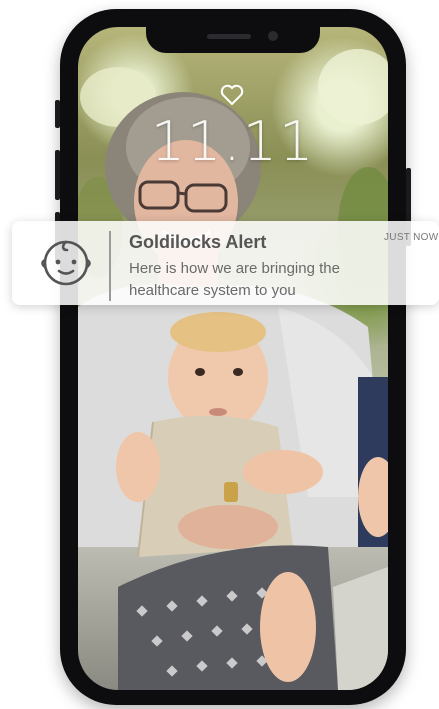  What do you see at coordinates (229, 36) in the screenshot?
I see `earpiece-speaker` at bounding box center [229, 36].